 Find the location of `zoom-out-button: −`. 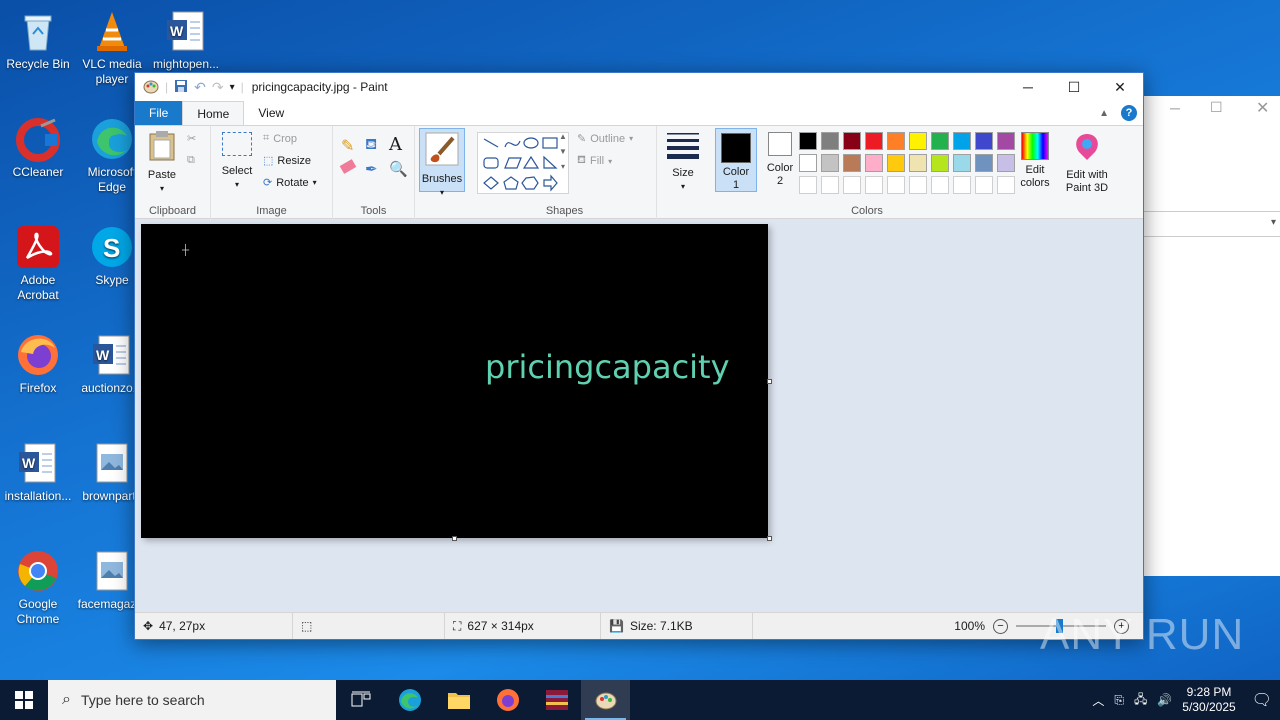

zoom-out-button: − is located at coordinates (1000, 626).